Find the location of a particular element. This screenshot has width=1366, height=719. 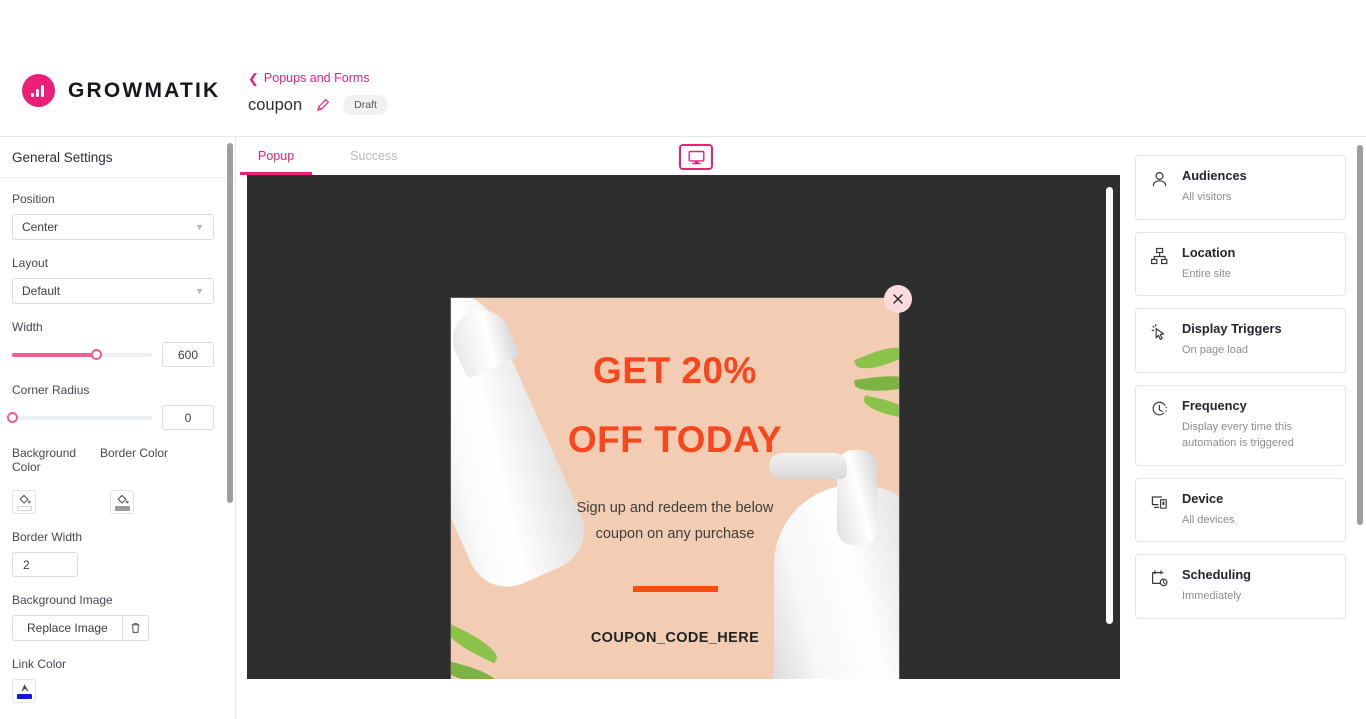

desktop-preview-button is located at coordinates (696, 157).